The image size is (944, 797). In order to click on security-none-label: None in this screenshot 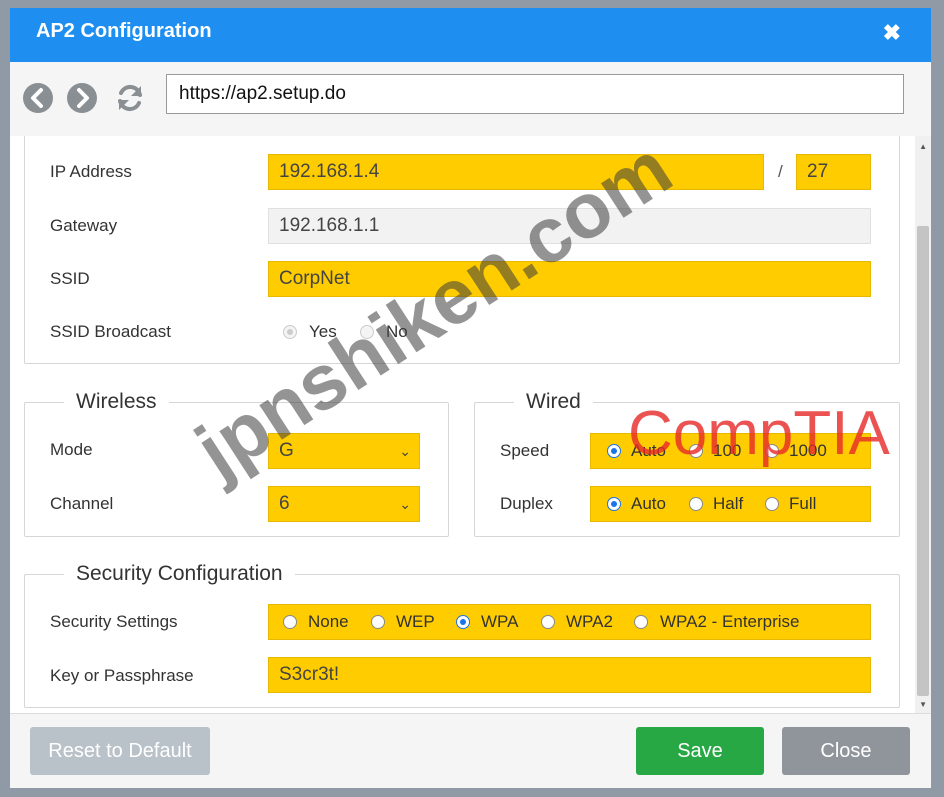, I will do `click(328, 621)`.